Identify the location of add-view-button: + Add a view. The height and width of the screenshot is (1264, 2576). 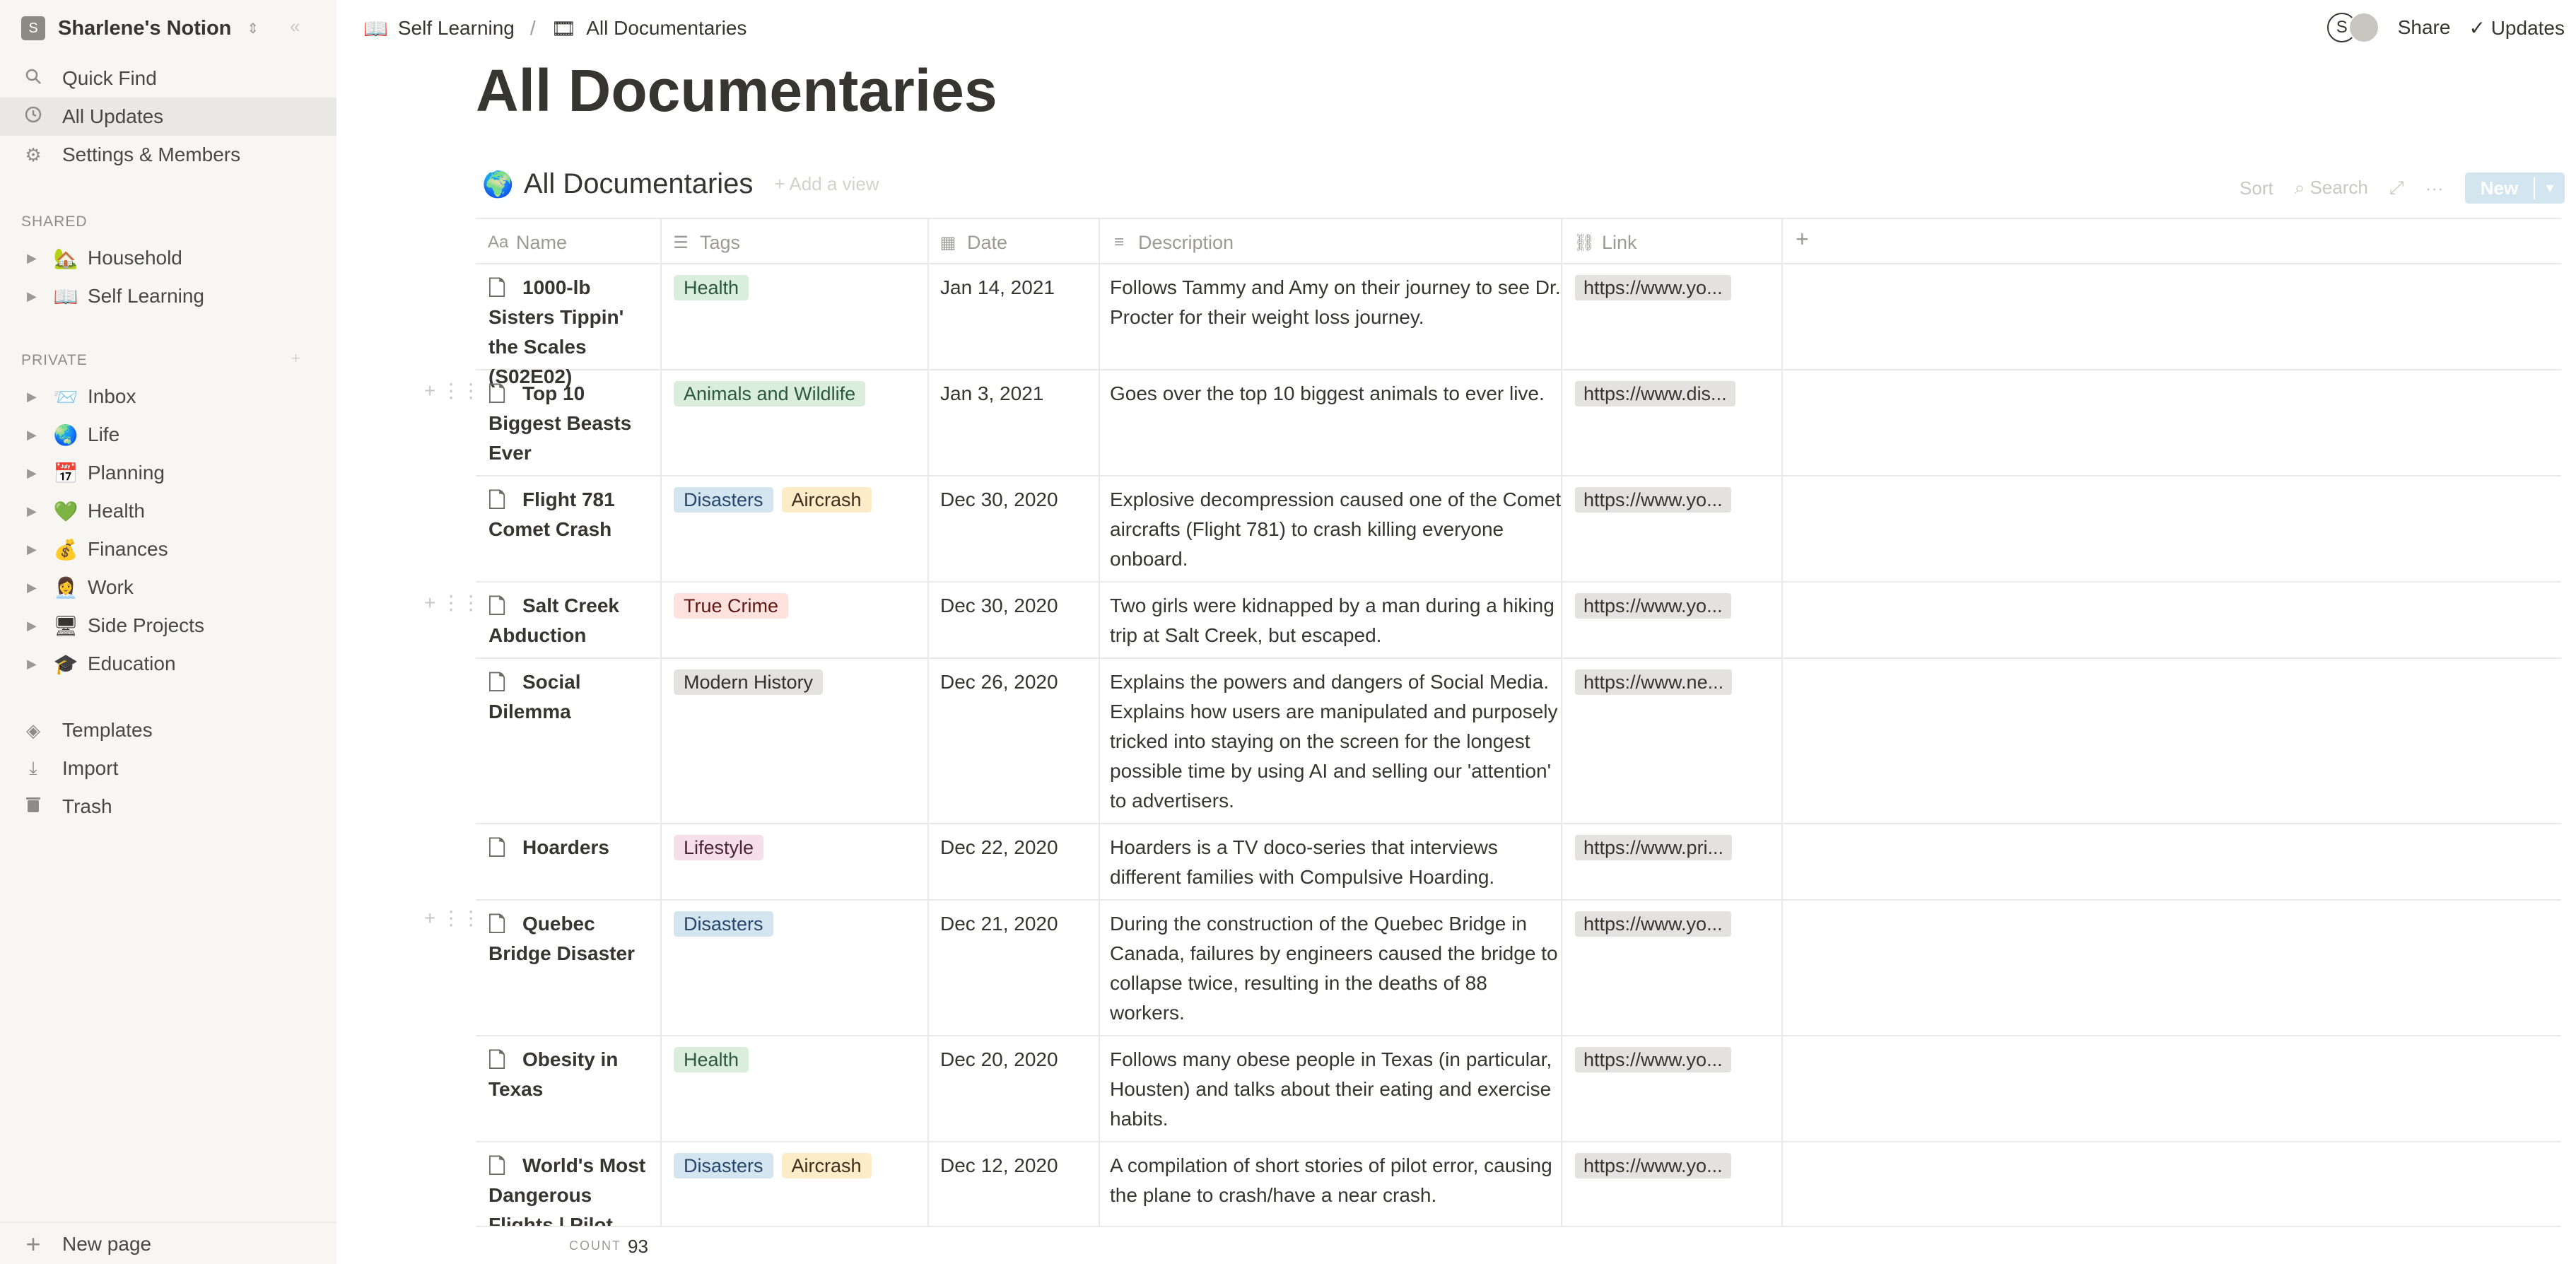
(827, 184).